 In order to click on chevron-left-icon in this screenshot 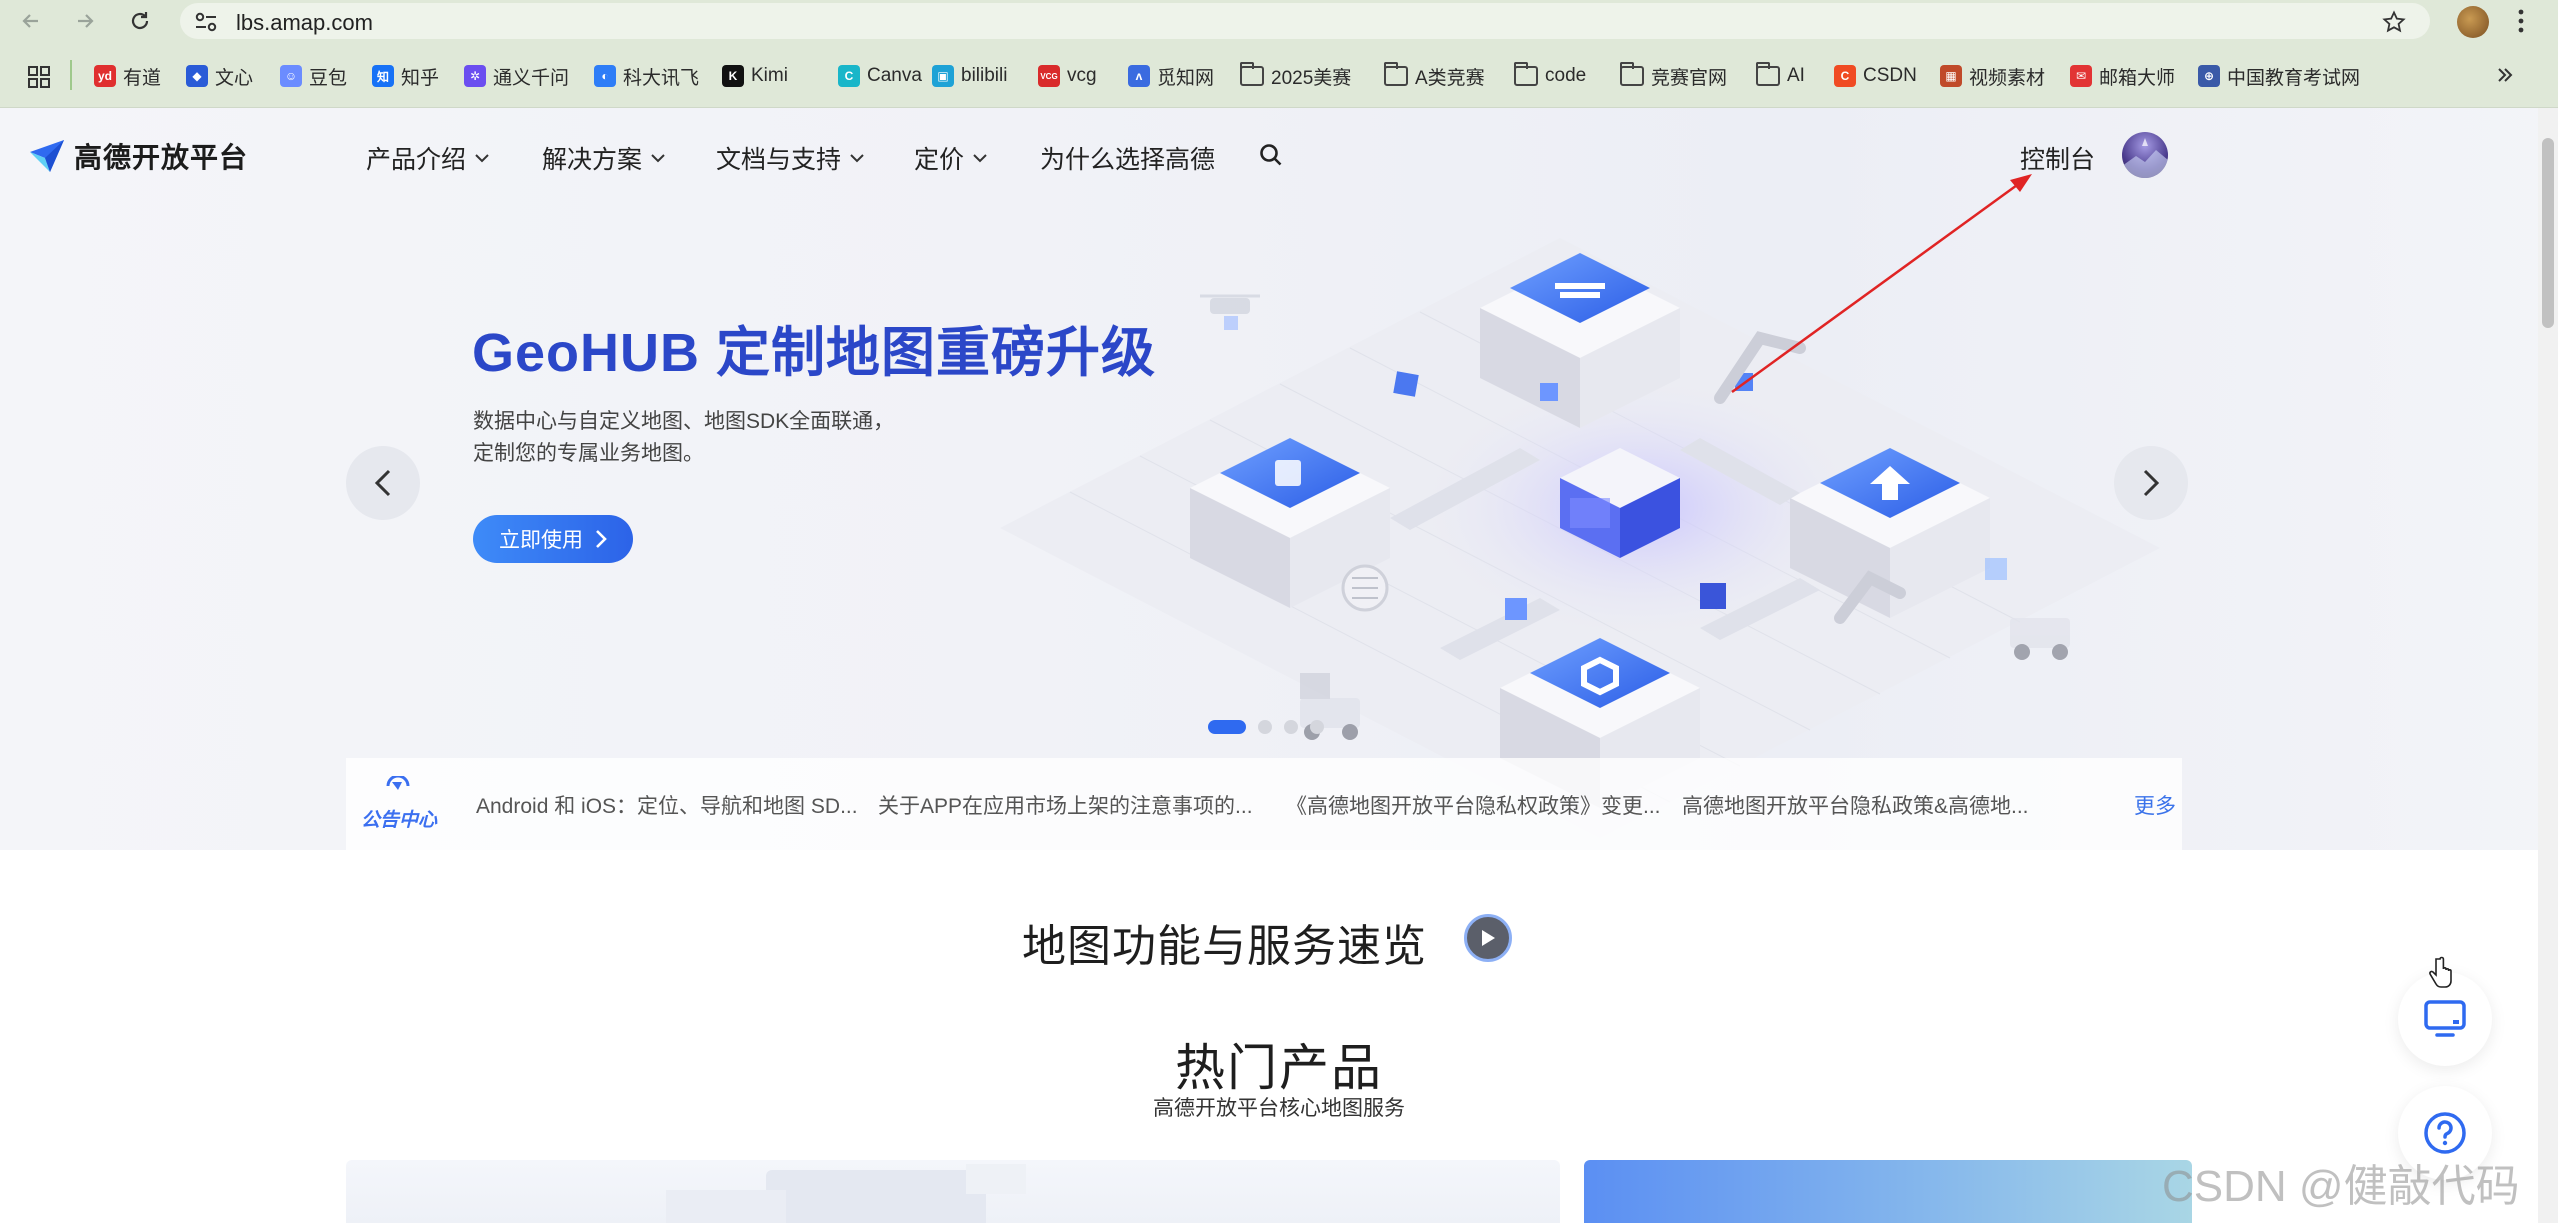, I will do `click(382, 483)`.